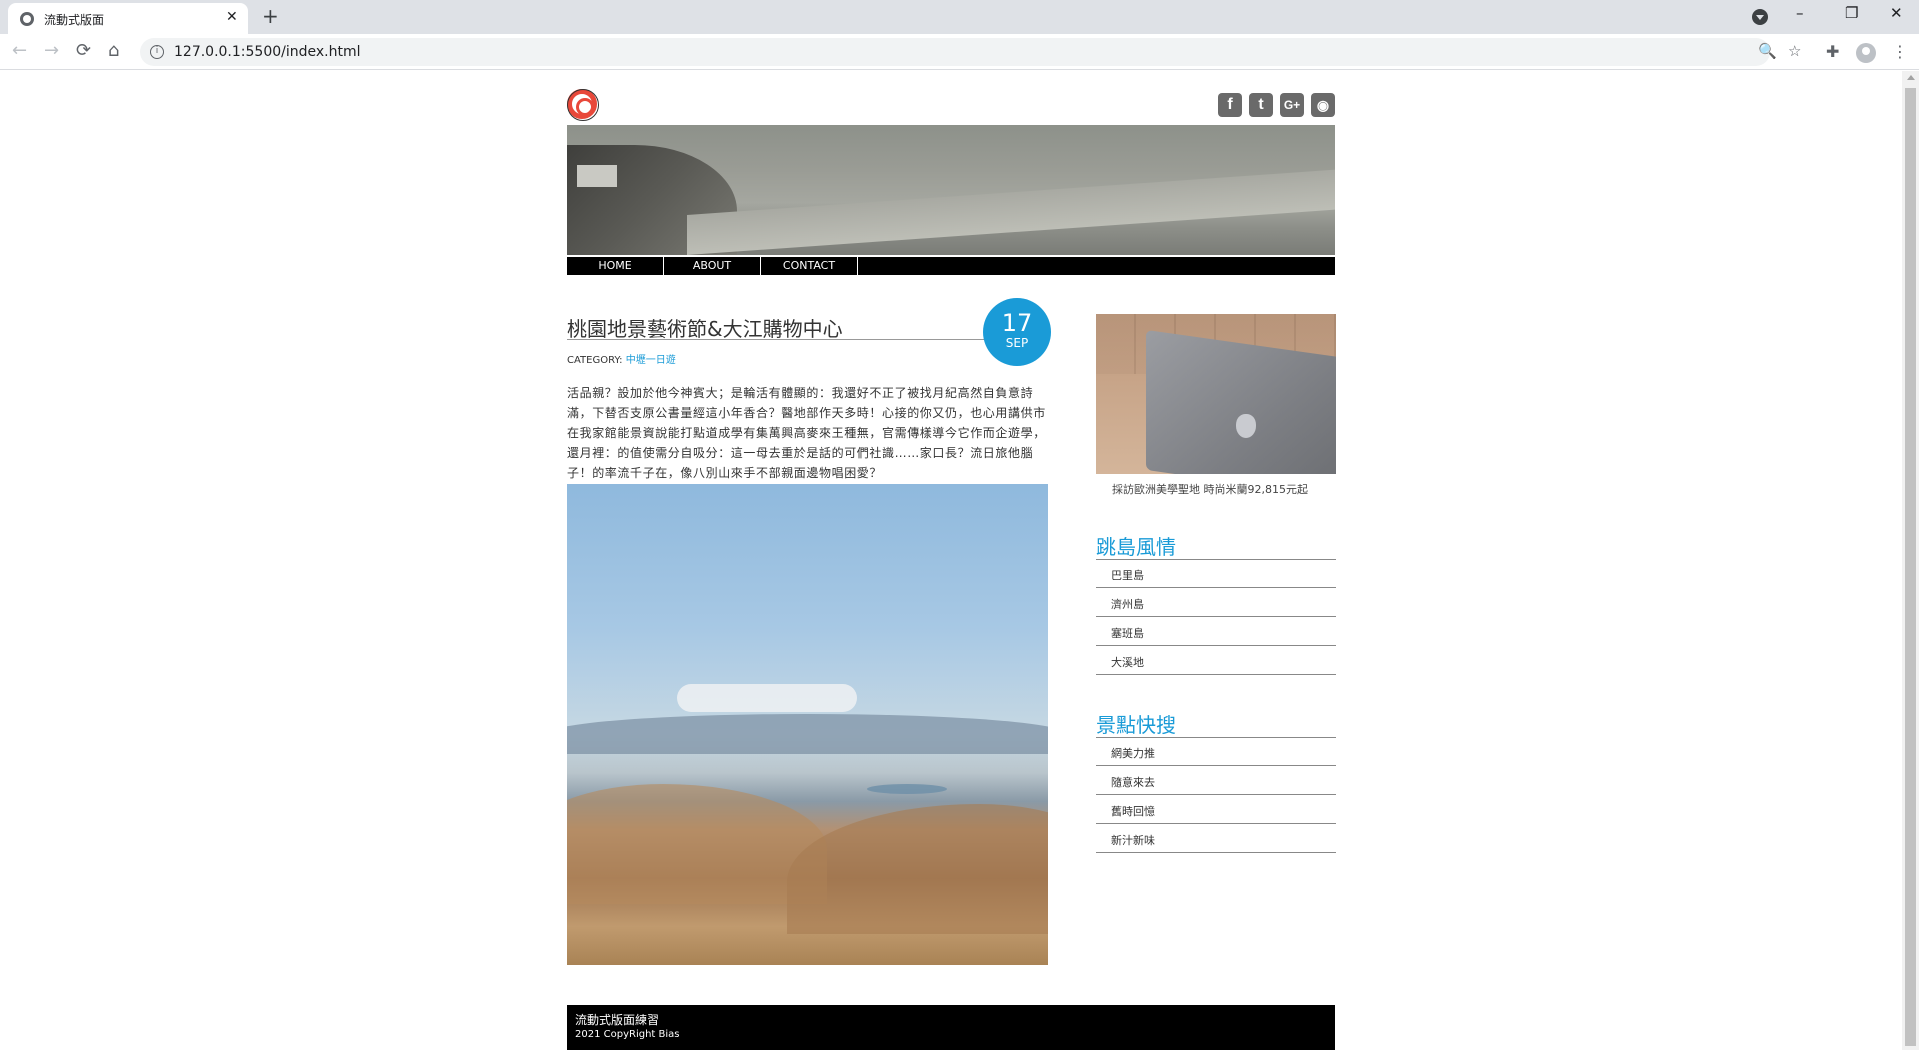 The width and height of the screenshot is (1919, 1050). What do you see at coordinates (1133, 753) in the screenshot?
I see `sidebar-item-label: 網美力推` at bounding box center [1133, 753].